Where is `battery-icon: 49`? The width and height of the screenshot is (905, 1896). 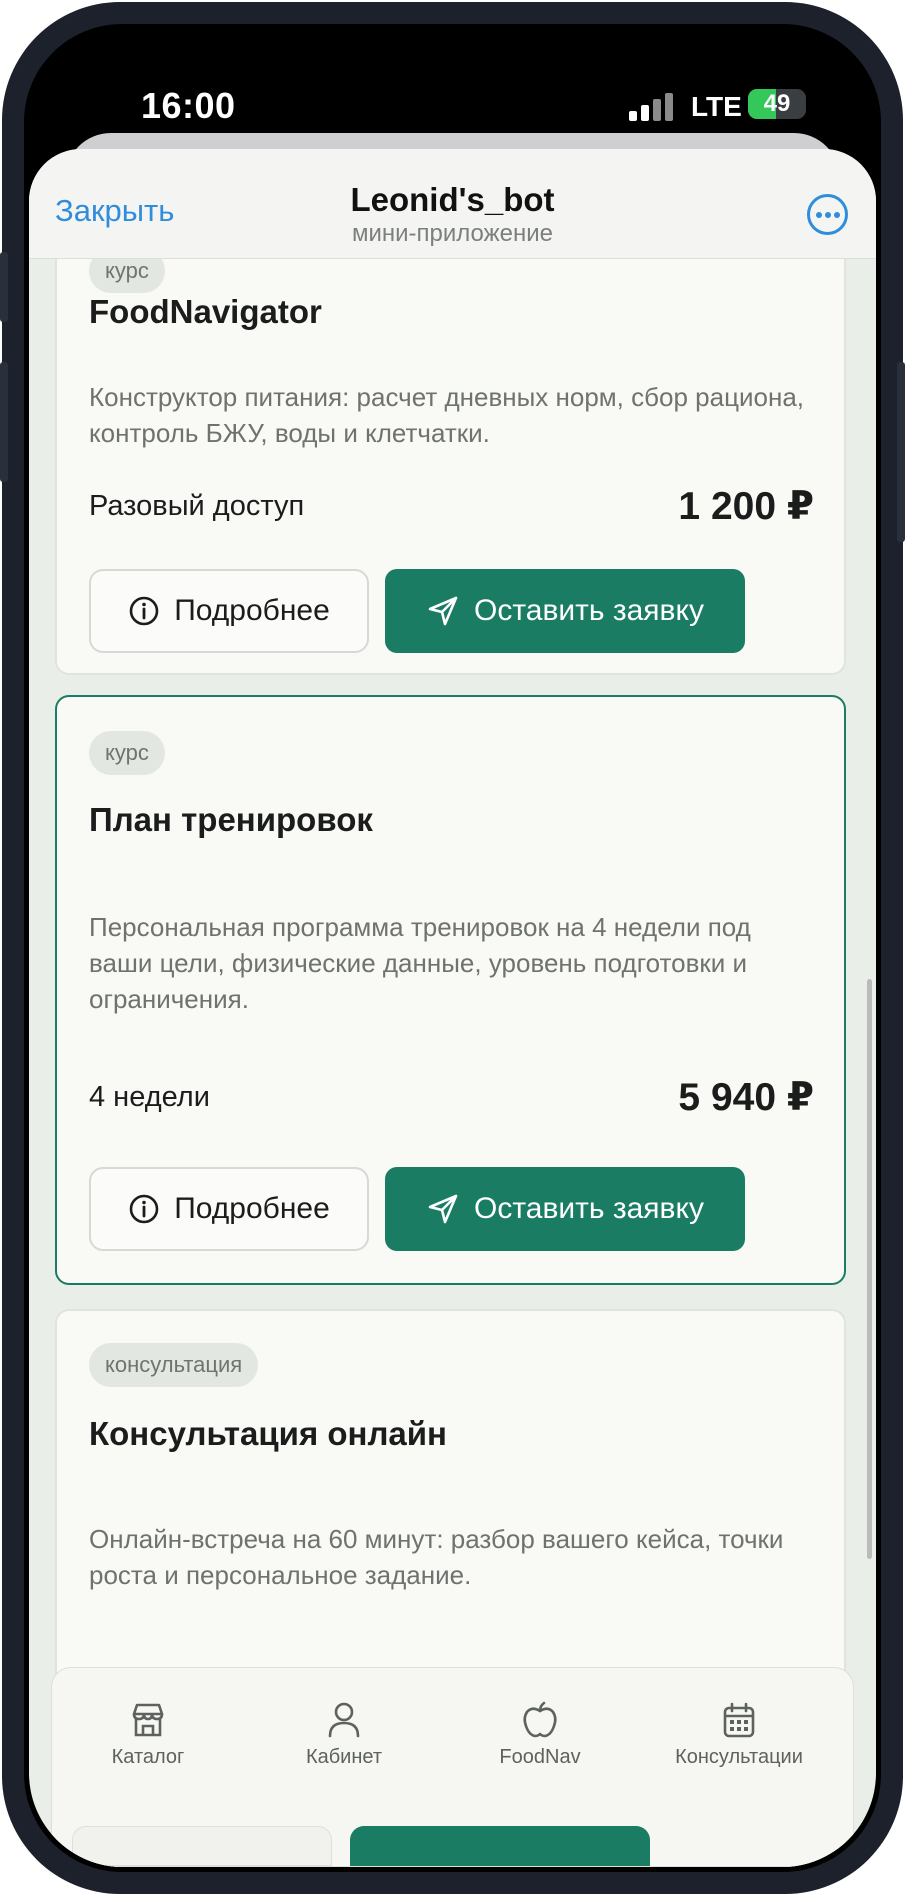 battery-icon: 49 is located at coordinates (777, 104).